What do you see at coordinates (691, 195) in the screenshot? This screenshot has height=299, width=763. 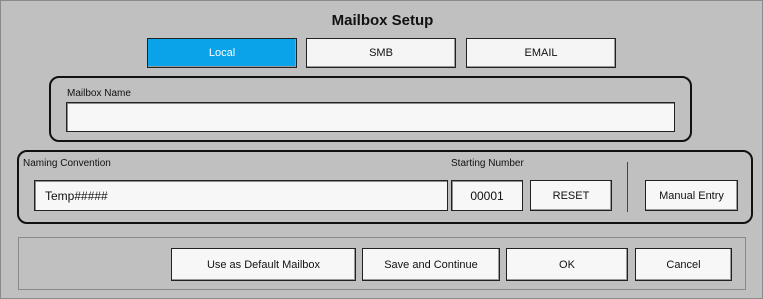 I see `manual-entry-button: Manual Entry` at bounding box center [691, 195].